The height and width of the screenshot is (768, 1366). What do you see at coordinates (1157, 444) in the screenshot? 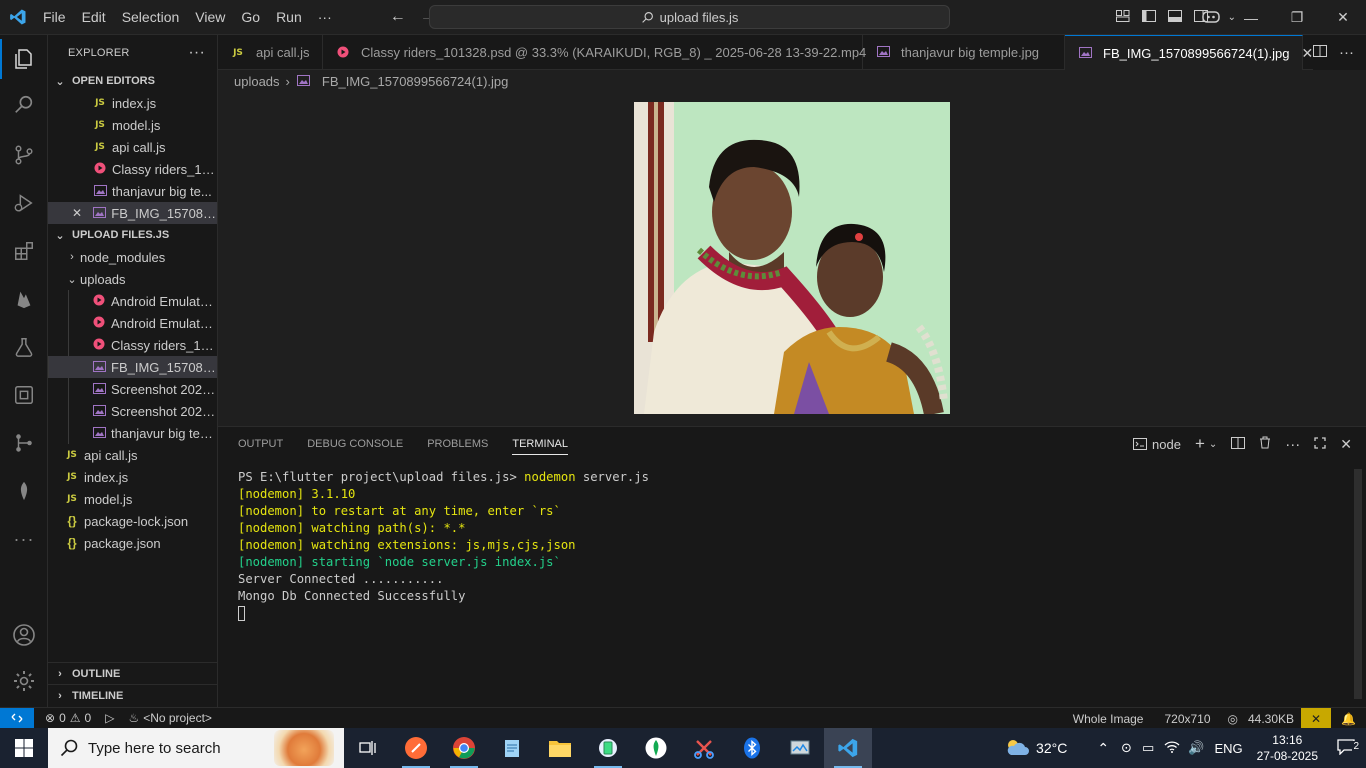
I see `terminal-selector: node` at bounding box center [1157, 444].